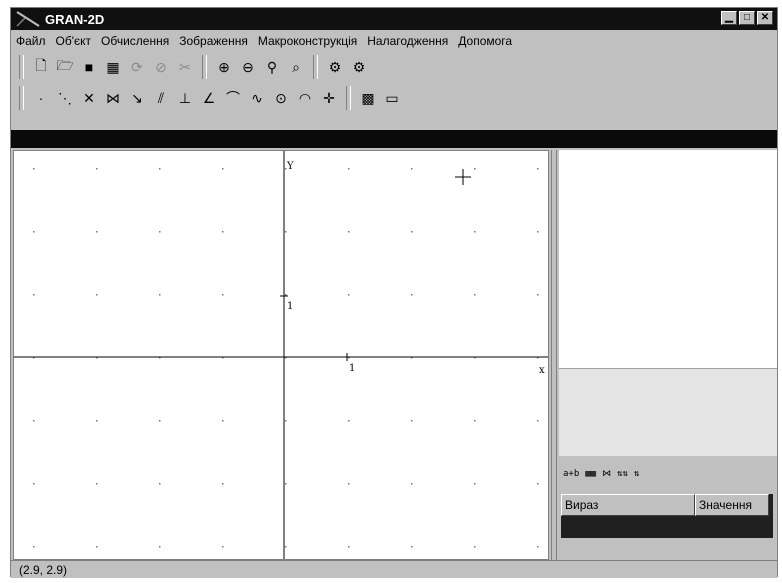 The height and width of the screenshot is (583, 782). I want to click on angle-icon: ∠, so click(209, 98).